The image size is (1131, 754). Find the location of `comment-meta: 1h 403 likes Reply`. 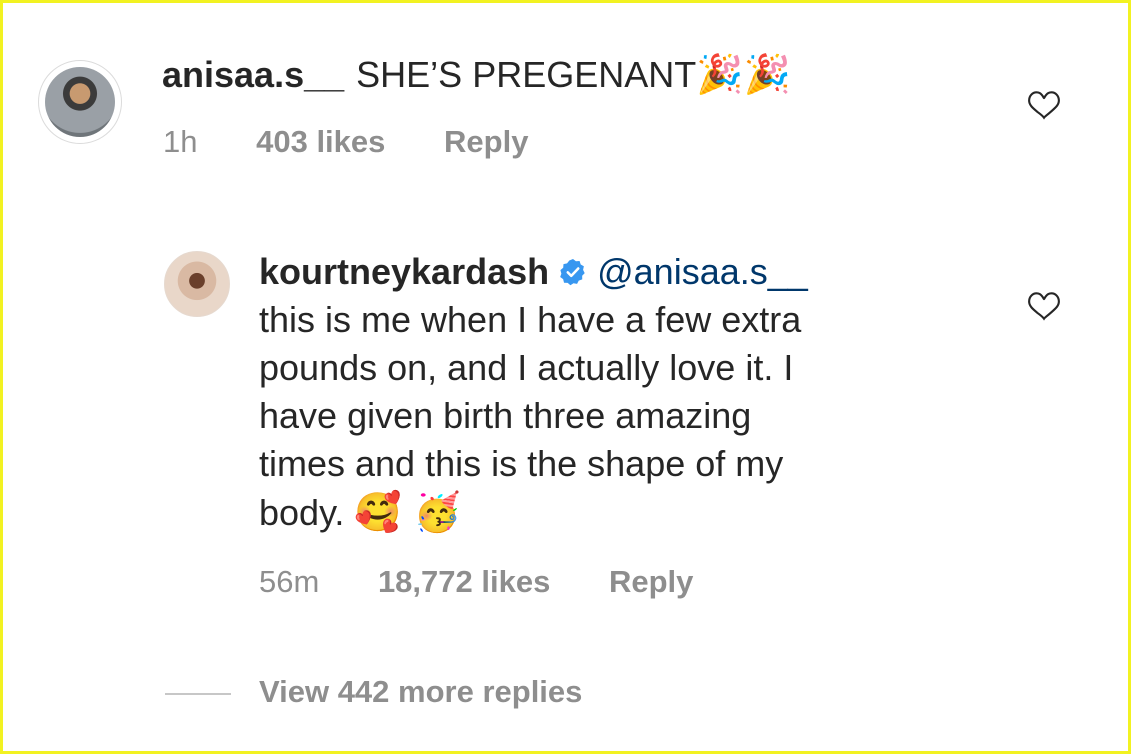

comment-meta: 1h 403 likes Reply is located at coordinates (345, 142).